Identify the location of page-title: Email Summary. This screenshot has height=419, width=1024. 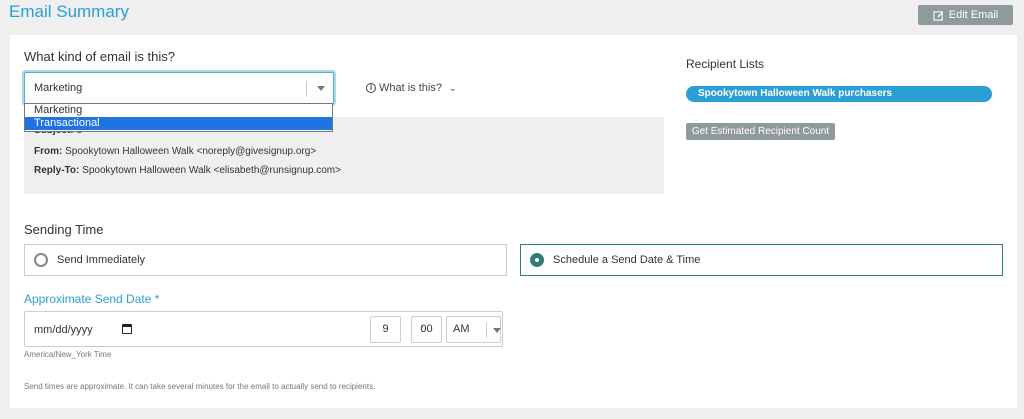
(69, 11).